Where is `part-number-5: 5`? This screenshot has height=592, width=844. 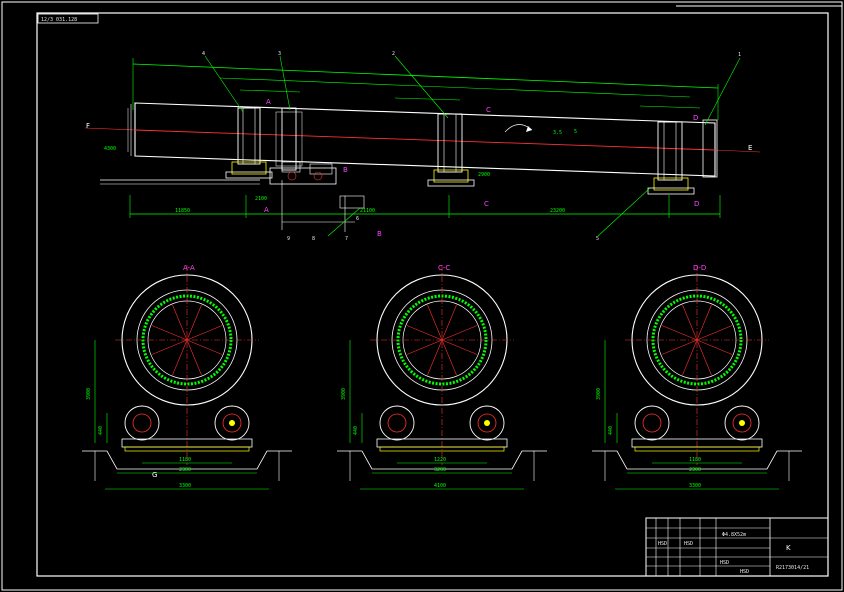 part-number-5: 5 is located at coordinates (597, 239).